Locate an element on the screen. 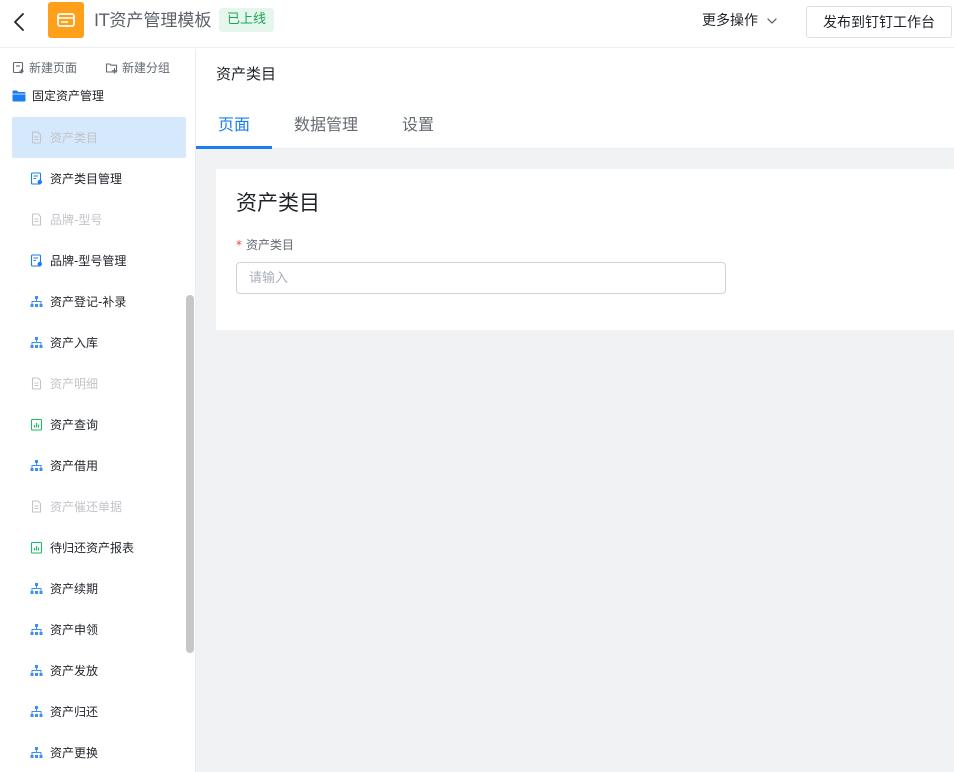 The image size is (954, 772). tab-settings: 设置 is located at coordinates (418, 127).